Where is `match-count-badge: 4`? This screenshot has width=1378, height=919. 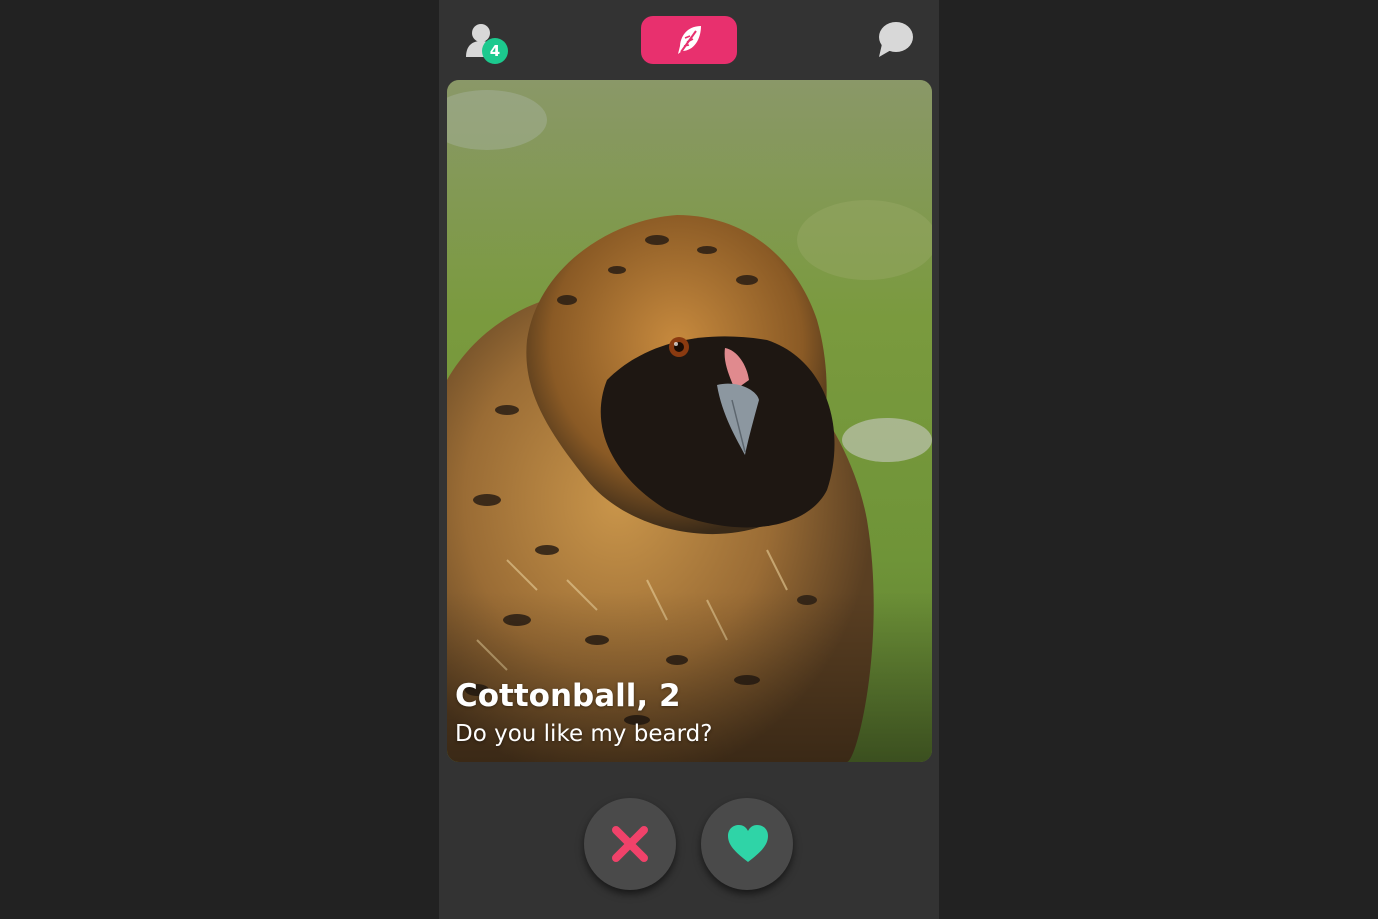
match-count-badge: 4 is located at coordinates (495, 51).